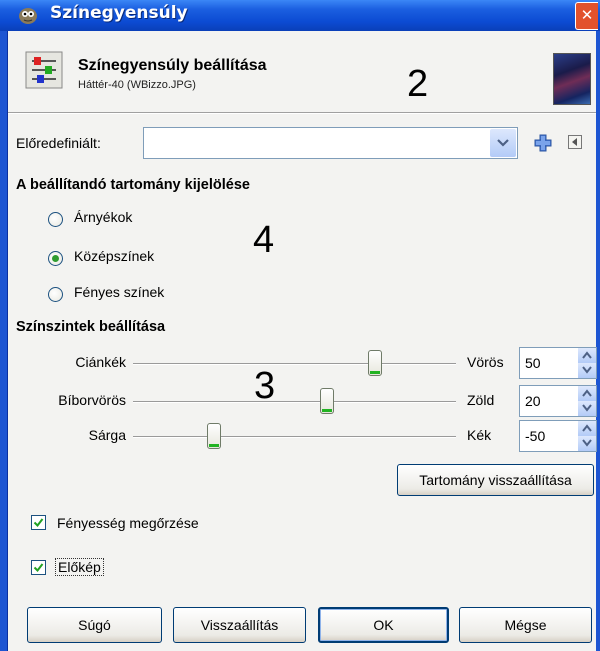  Describe the element at coordinates (137, 85) in the screenshot. I see `header-subtitle: Háttér-40 (WBizzo.JPG)` at that location.